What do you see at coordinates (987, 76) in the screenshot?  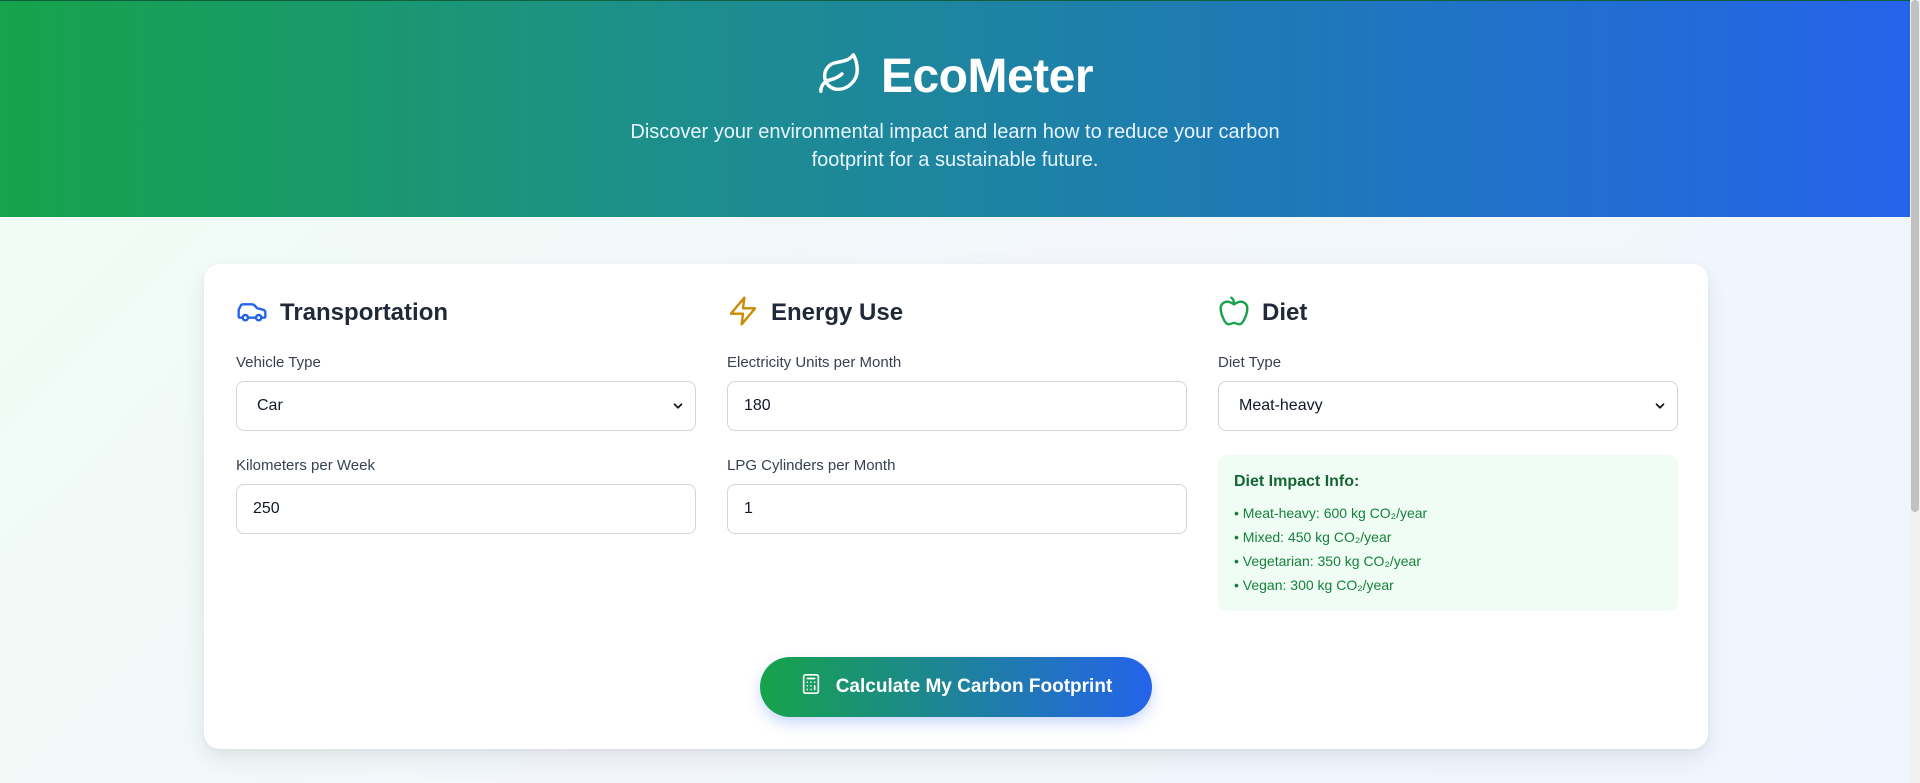 I see `app-title: EcoMeter` at bounding box center [987, 76].